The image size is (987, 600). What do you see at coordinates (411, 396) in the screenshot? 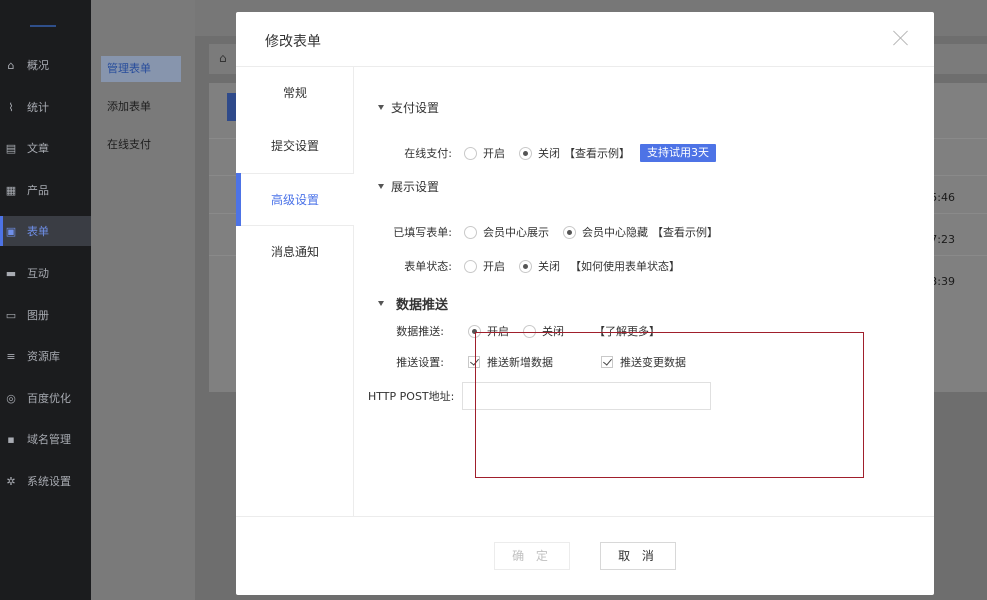
I see `field-label: HTTP POST地址:` at bounding box center [411, 396].